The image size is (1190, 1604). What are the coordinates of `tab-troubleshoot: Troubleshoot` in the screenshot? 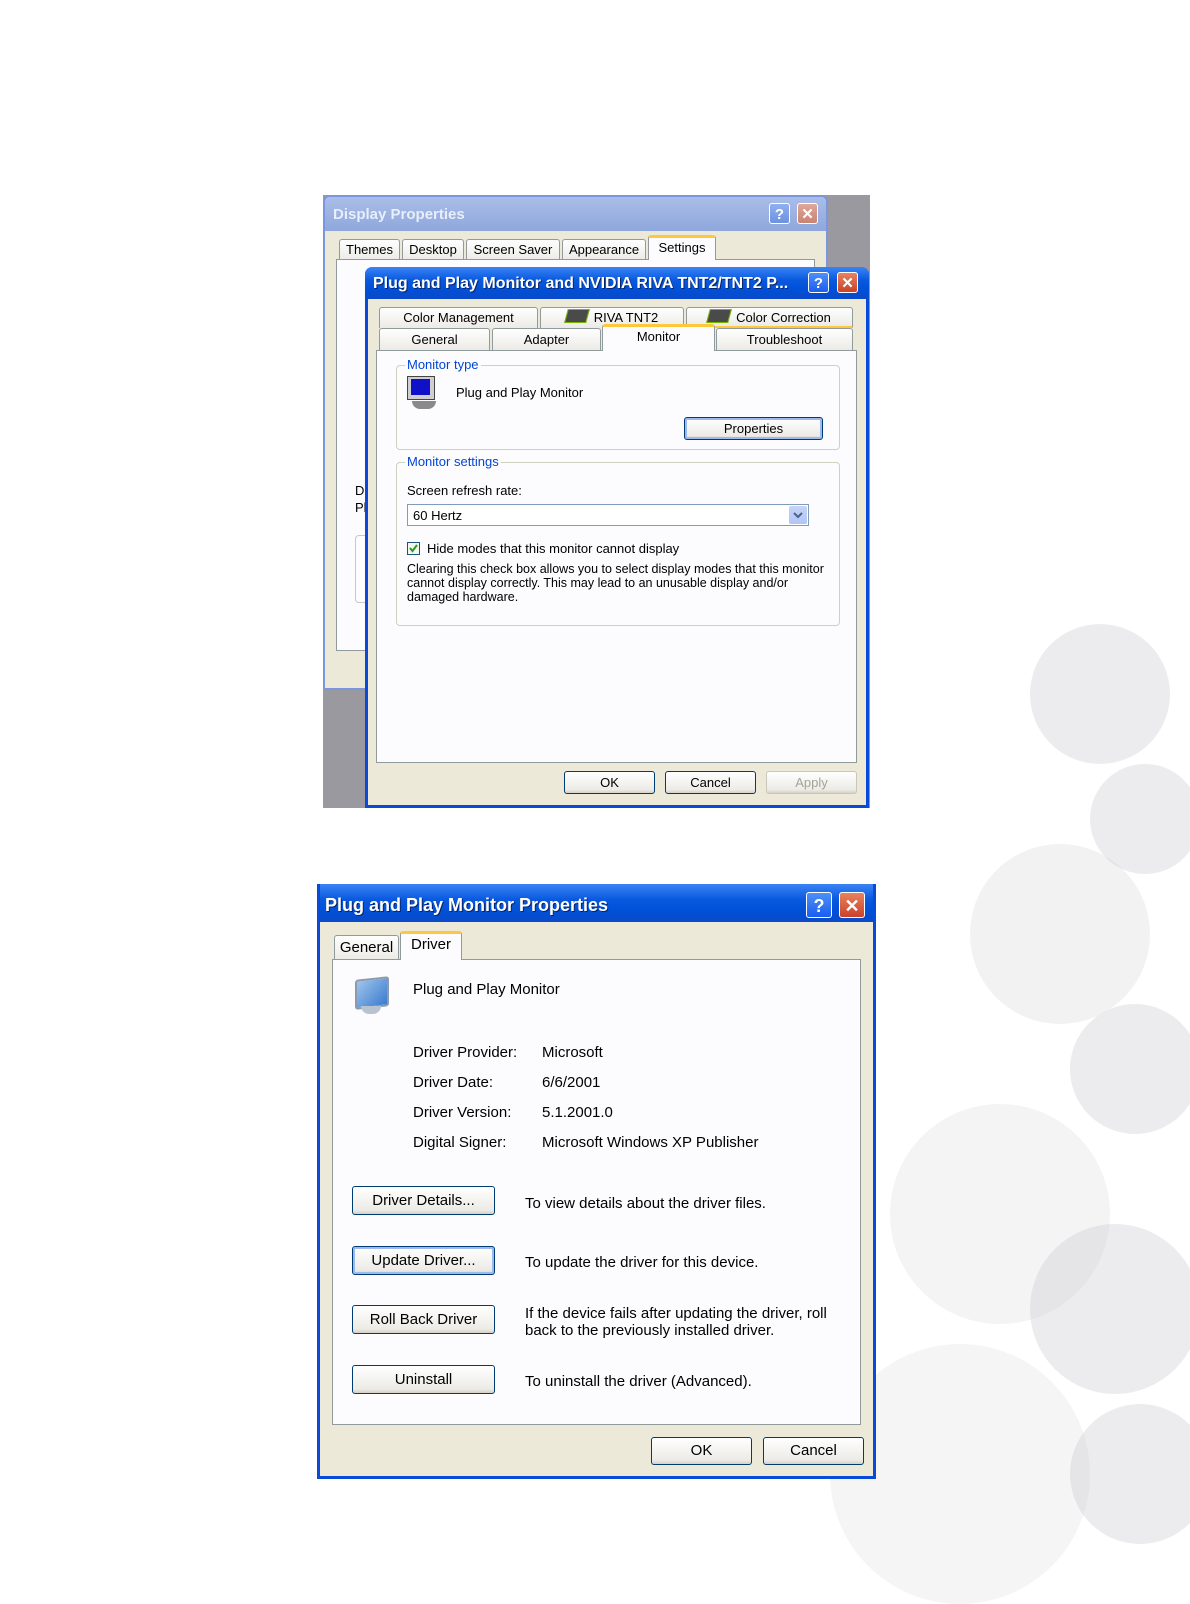 It's located at (784, 339).